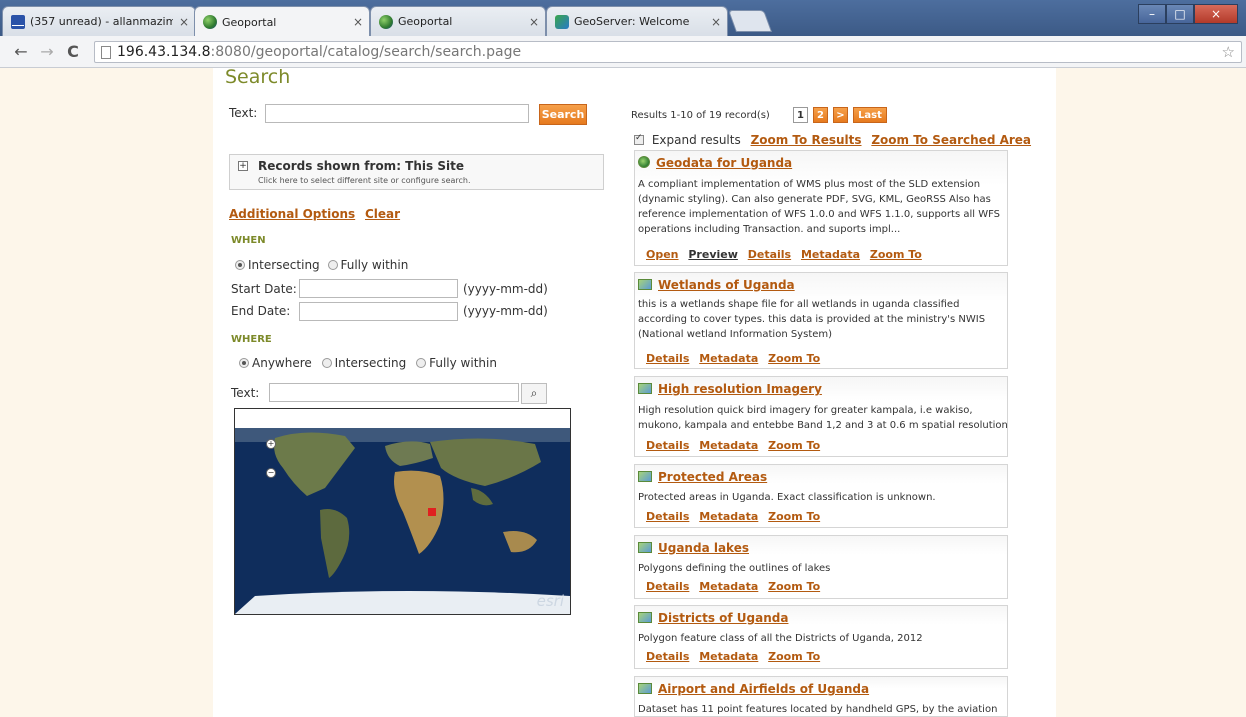 The width and height of the screenshot is (1246, 717). Describe the element at coordinates (243, 113) in the screenshot. I see `text-label: Text:` at that location.